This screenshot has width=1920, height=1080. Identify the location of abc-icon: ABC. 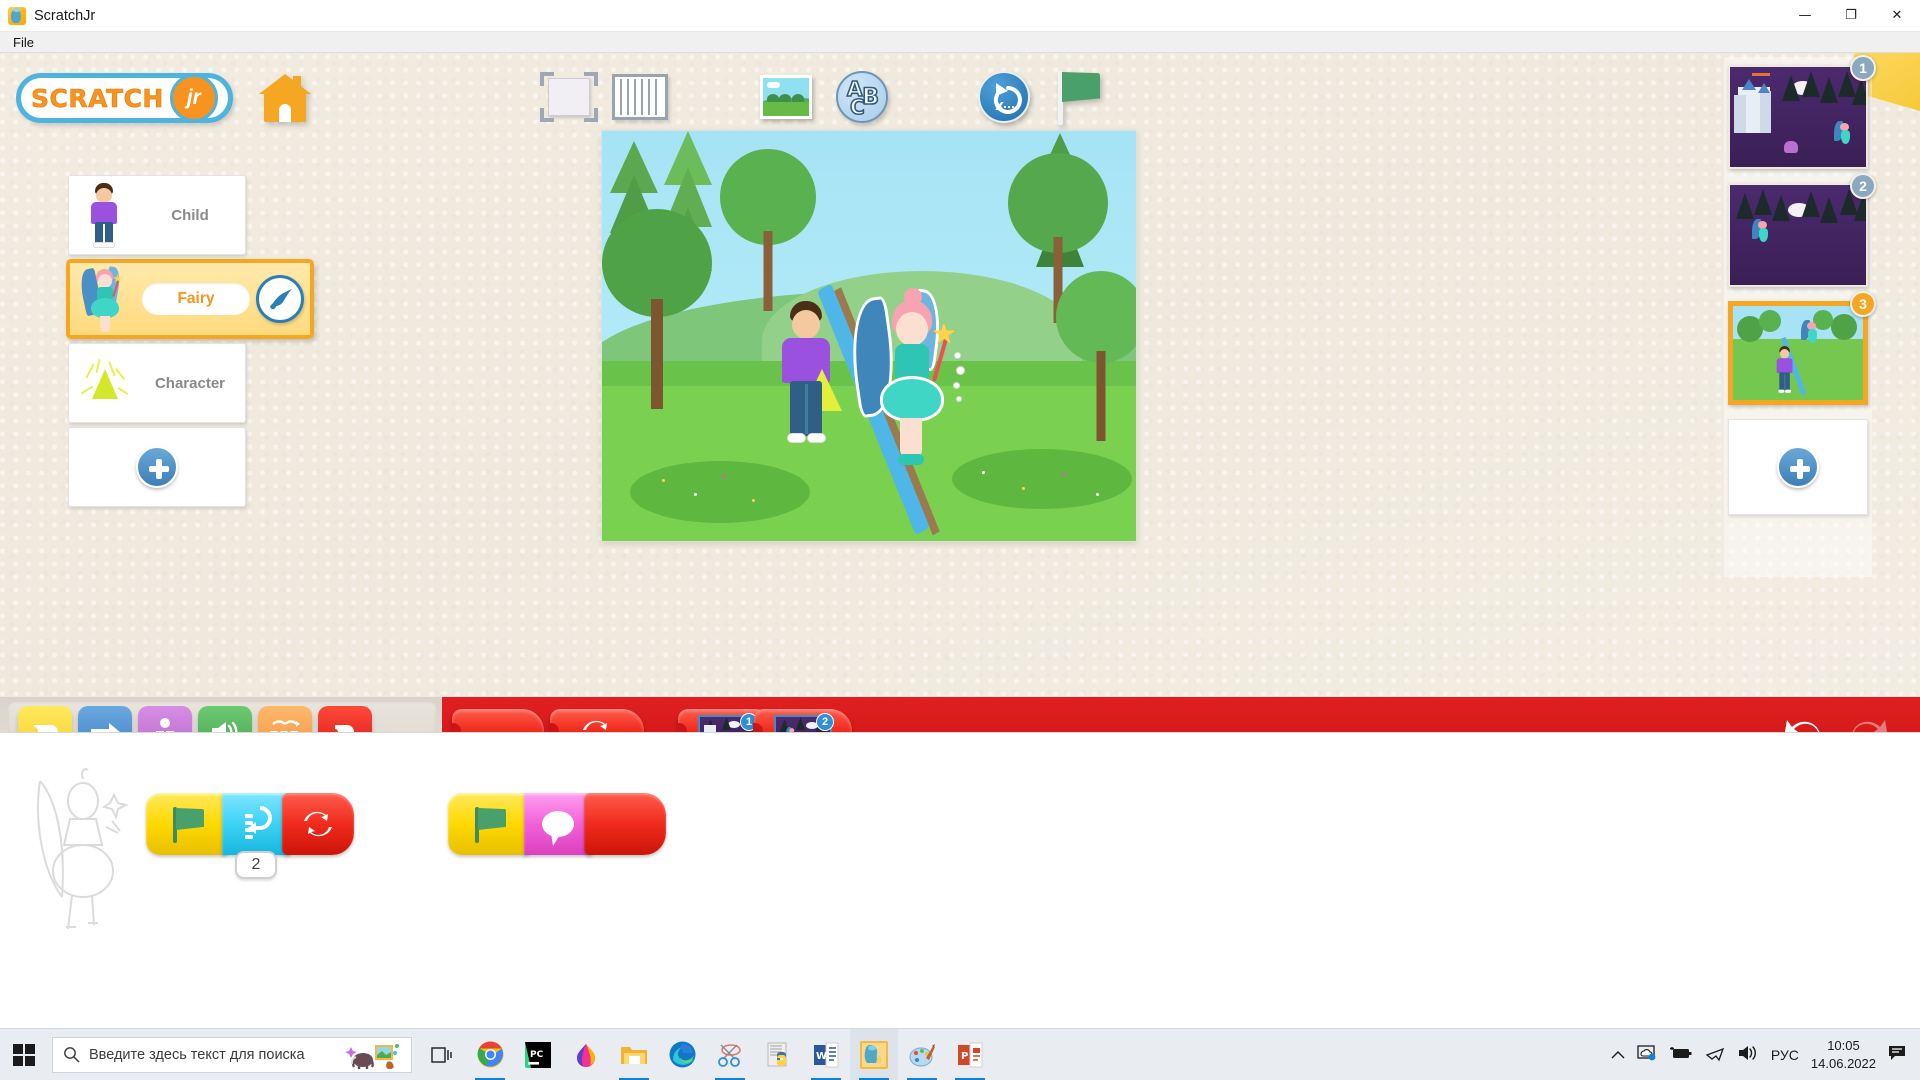
(862, 97).